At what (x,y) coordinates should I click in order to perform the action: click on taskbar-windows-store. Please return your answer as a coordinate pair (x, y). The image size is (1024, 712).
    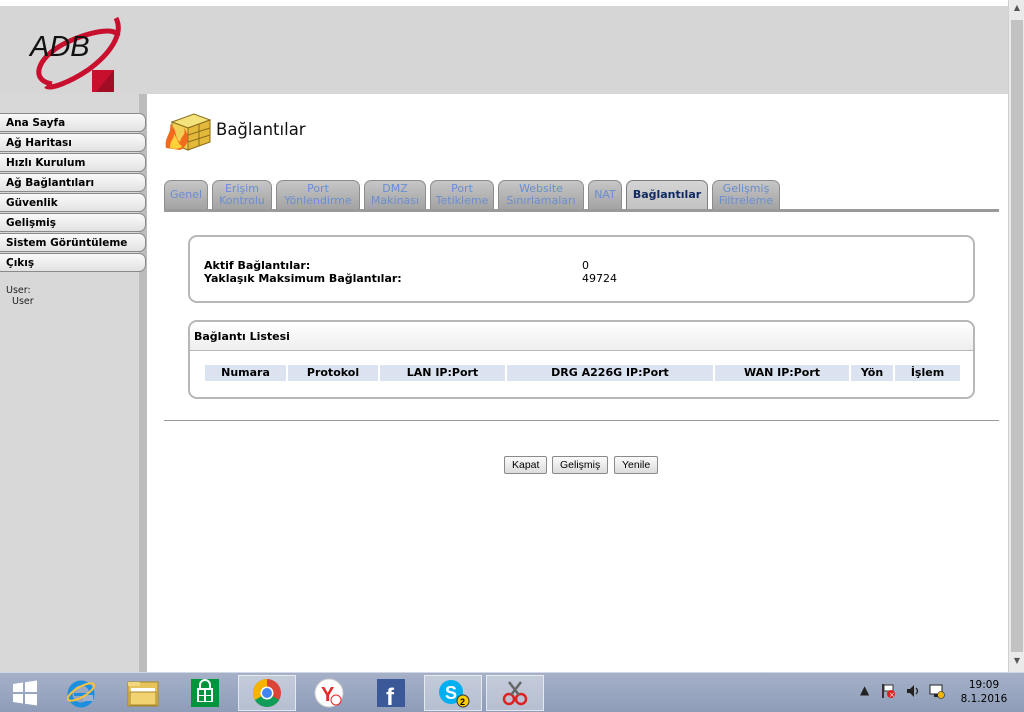
    Looking at the image, I should click on (205, 693).